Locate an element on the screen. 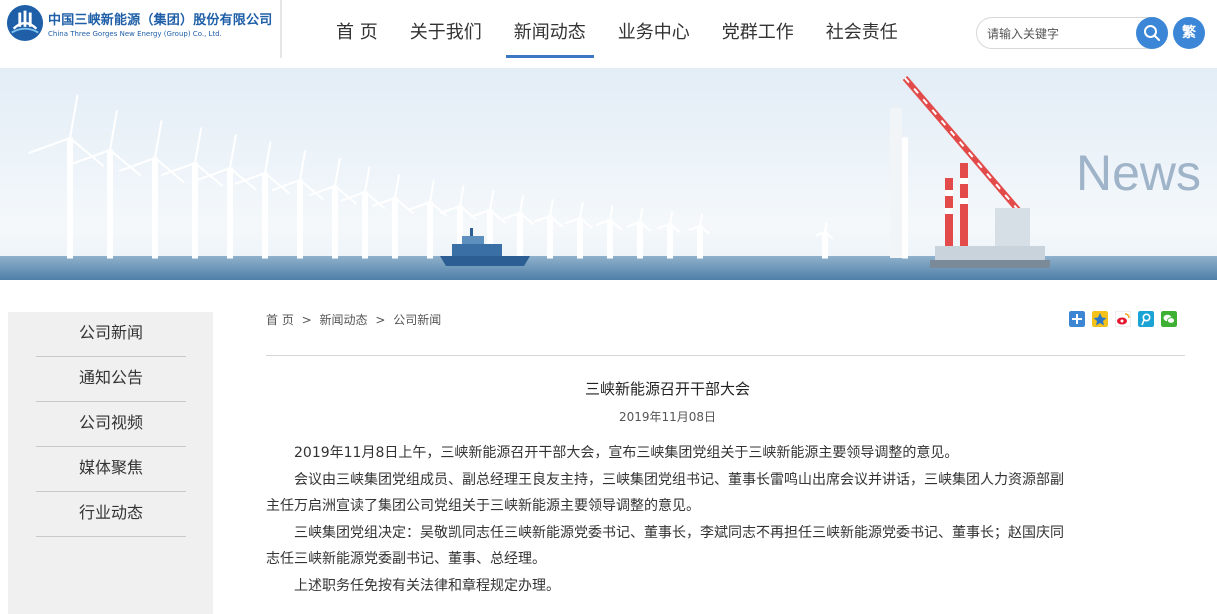 The height and width of the screenshot is (614, 1217). sidebar: 公司新闻 通知公告 公司视频 媒体聚焦 行业动态 is located at coordinates (110, 463).